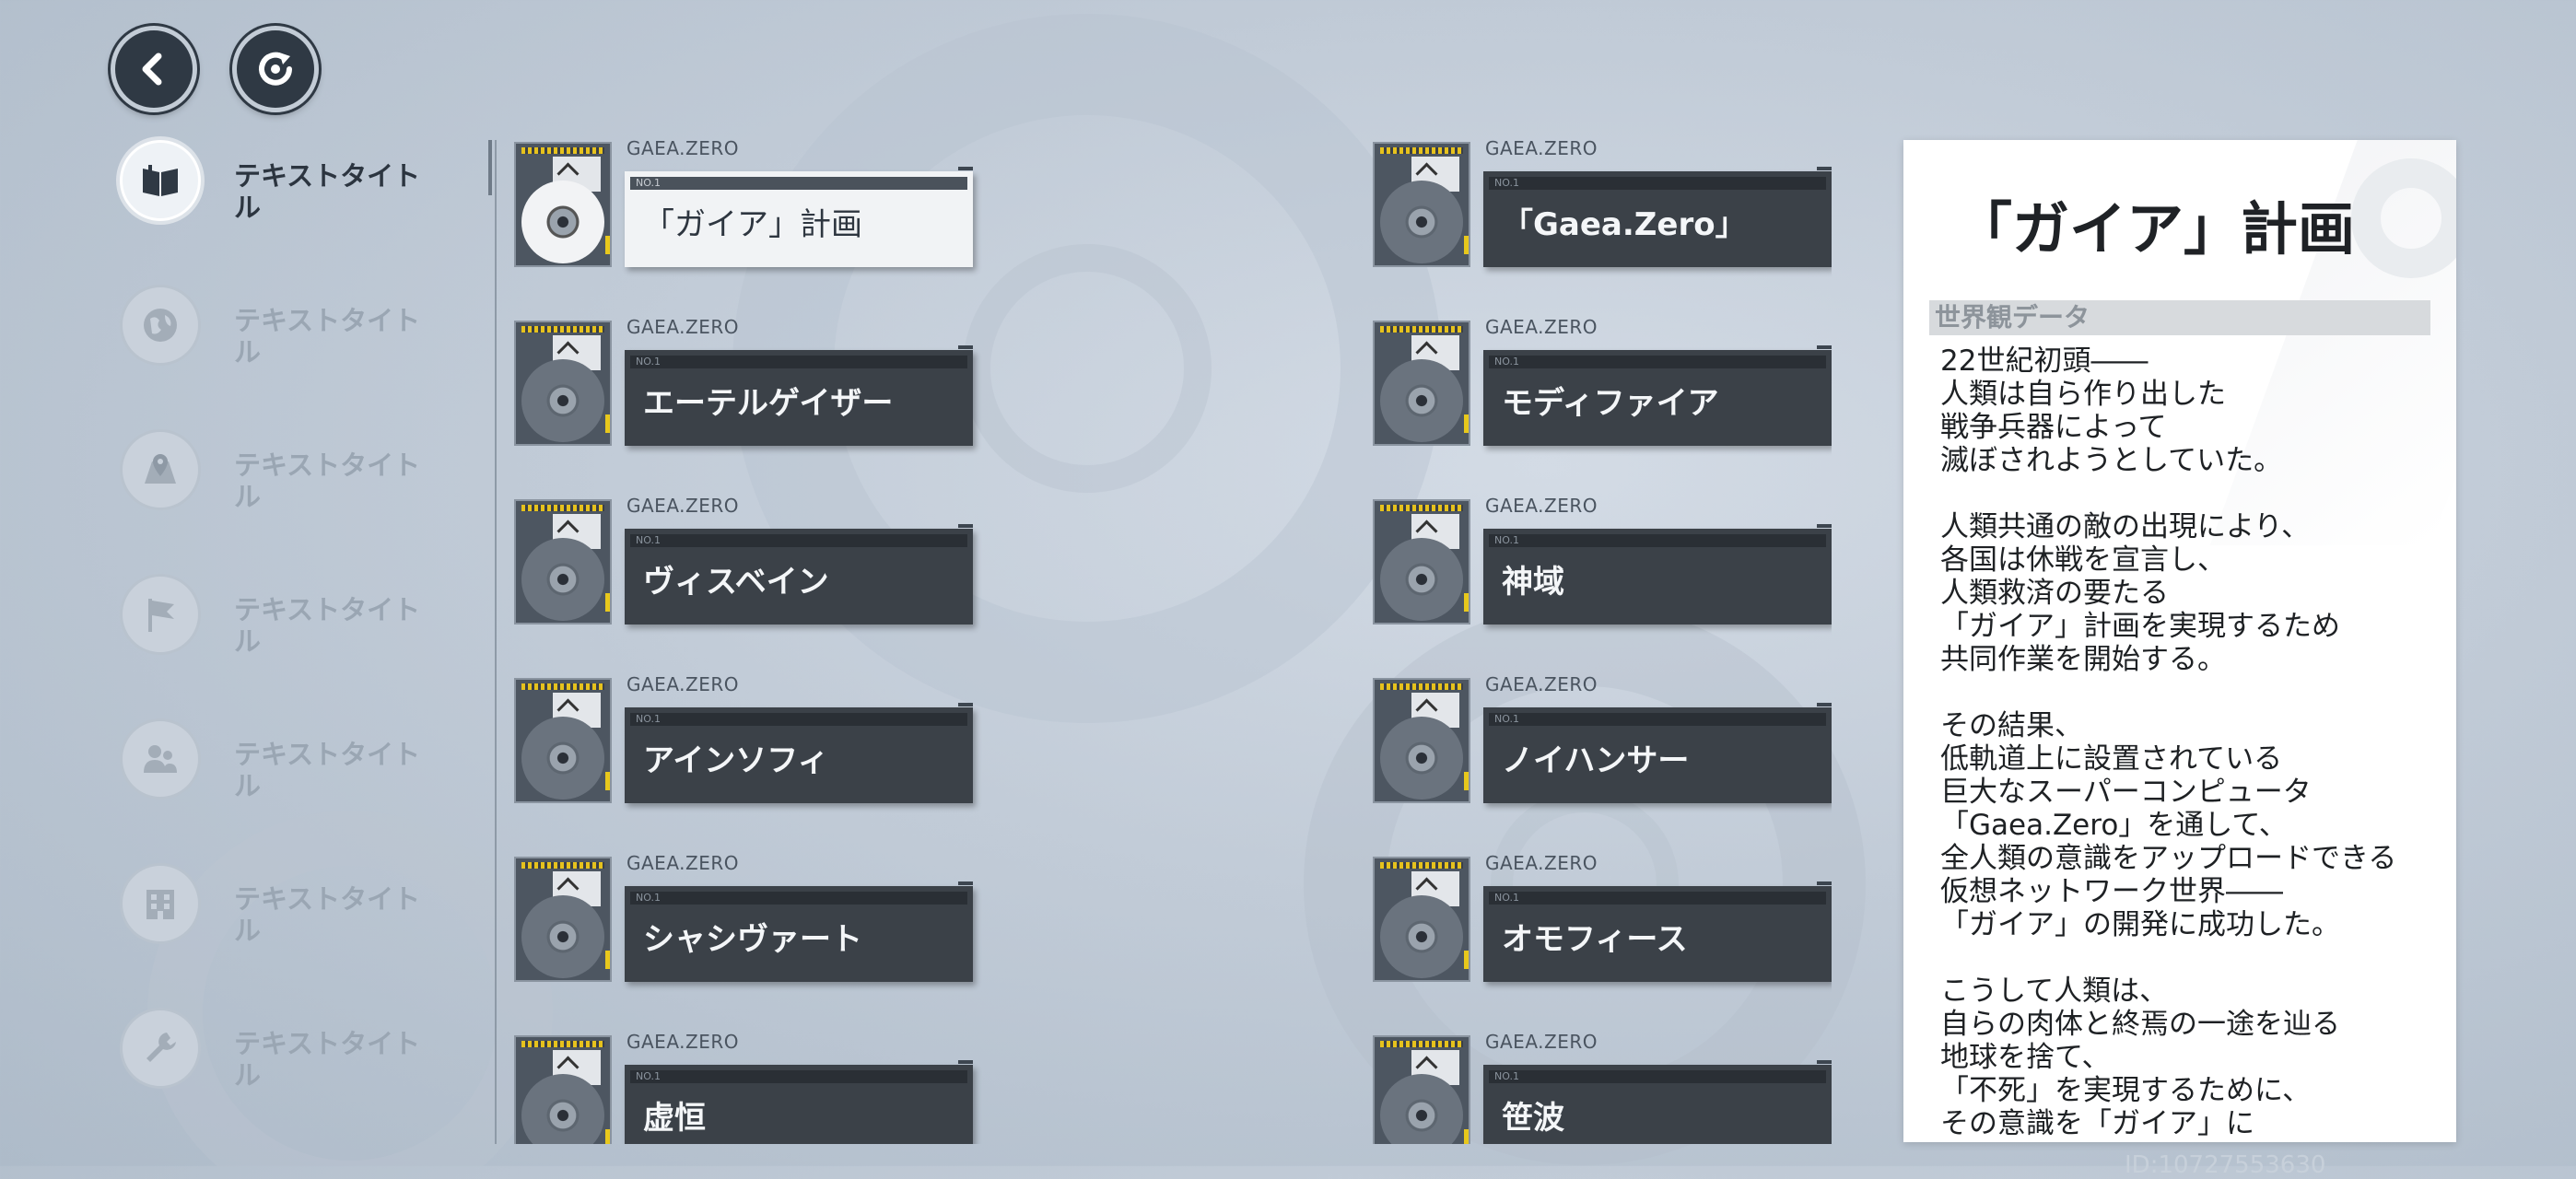  I want to click on document-card: GAEA.ZERO NO.1 オモフィース, so click(1602, 919).